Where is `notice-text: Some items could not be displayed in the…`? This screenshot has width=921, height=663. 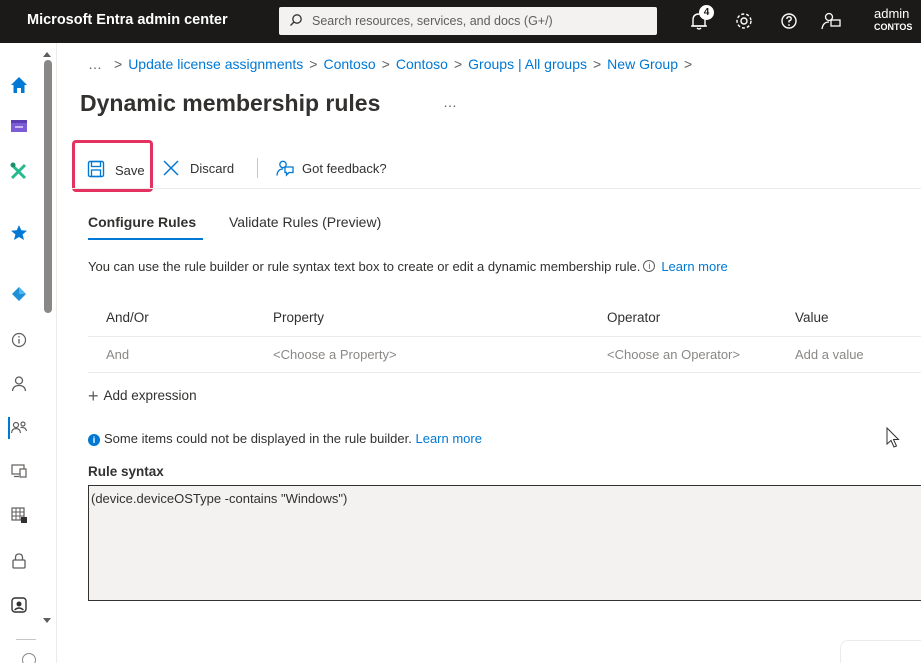
notice-text: Some items could not be displayed in the… is located at coordinates (258, 438).